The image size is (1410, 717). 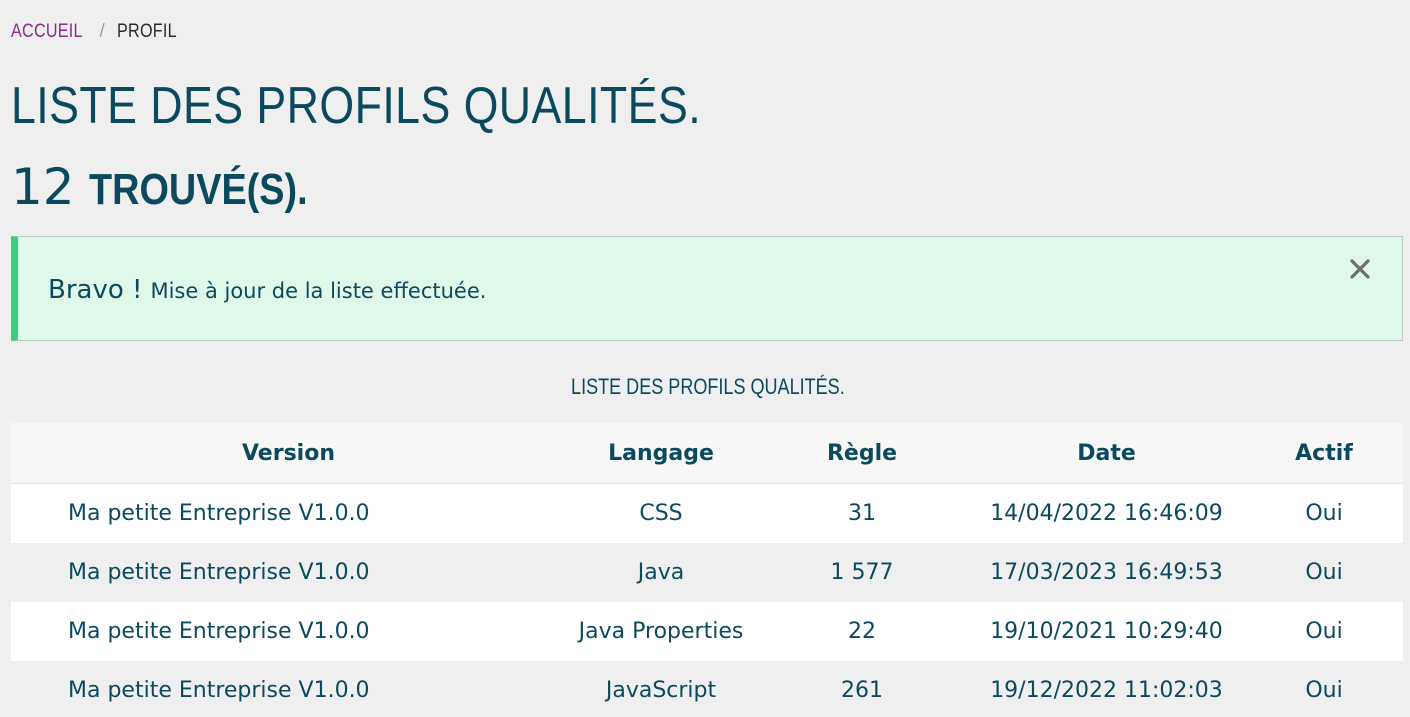 I want to click on page-title: LISTE DES PROFILS QUALITÉS., so click(x=356, y=106).